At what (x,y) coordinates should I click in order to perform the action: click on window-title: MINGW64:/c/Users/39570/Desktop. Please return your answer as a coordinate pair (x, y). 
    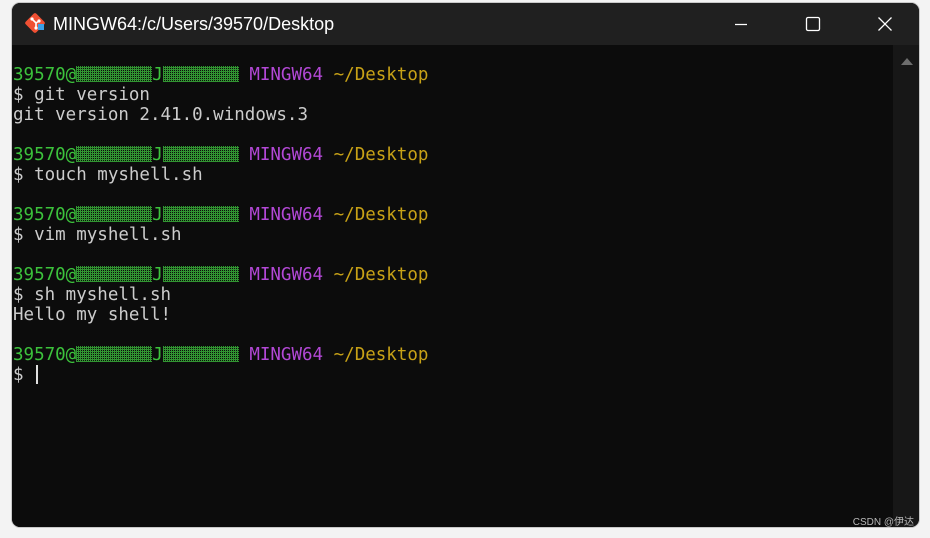
    Looking at the image, I should click on (194, 24).